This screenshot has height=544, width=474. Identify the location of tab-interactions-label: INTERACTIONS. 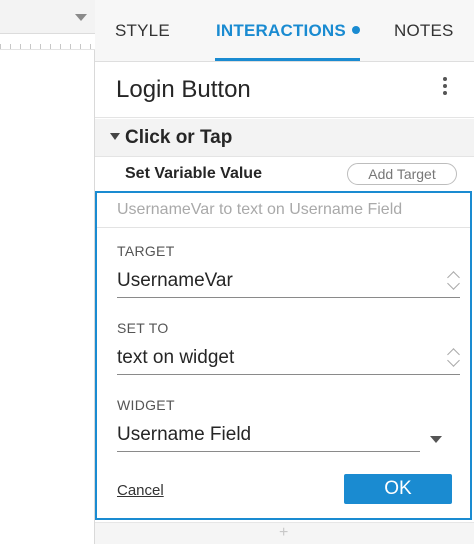
(281, 30).